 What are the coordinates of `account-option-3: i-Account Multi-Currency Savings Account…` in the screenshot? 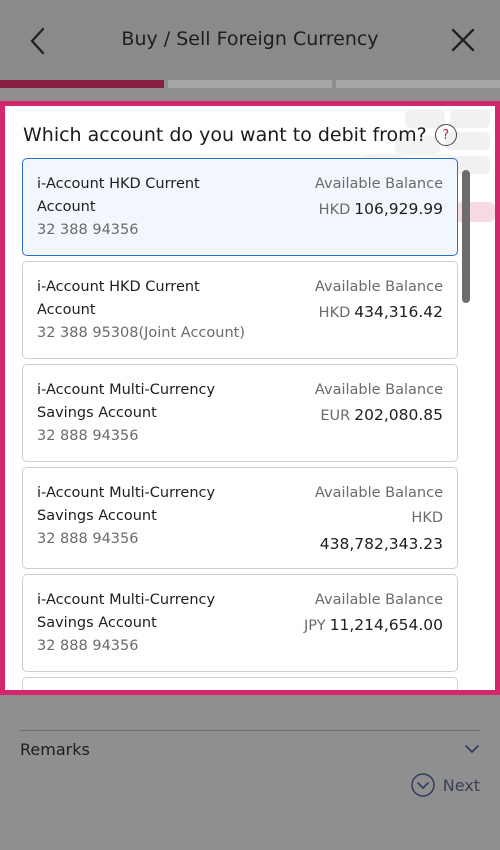 It's located at (240, 413).